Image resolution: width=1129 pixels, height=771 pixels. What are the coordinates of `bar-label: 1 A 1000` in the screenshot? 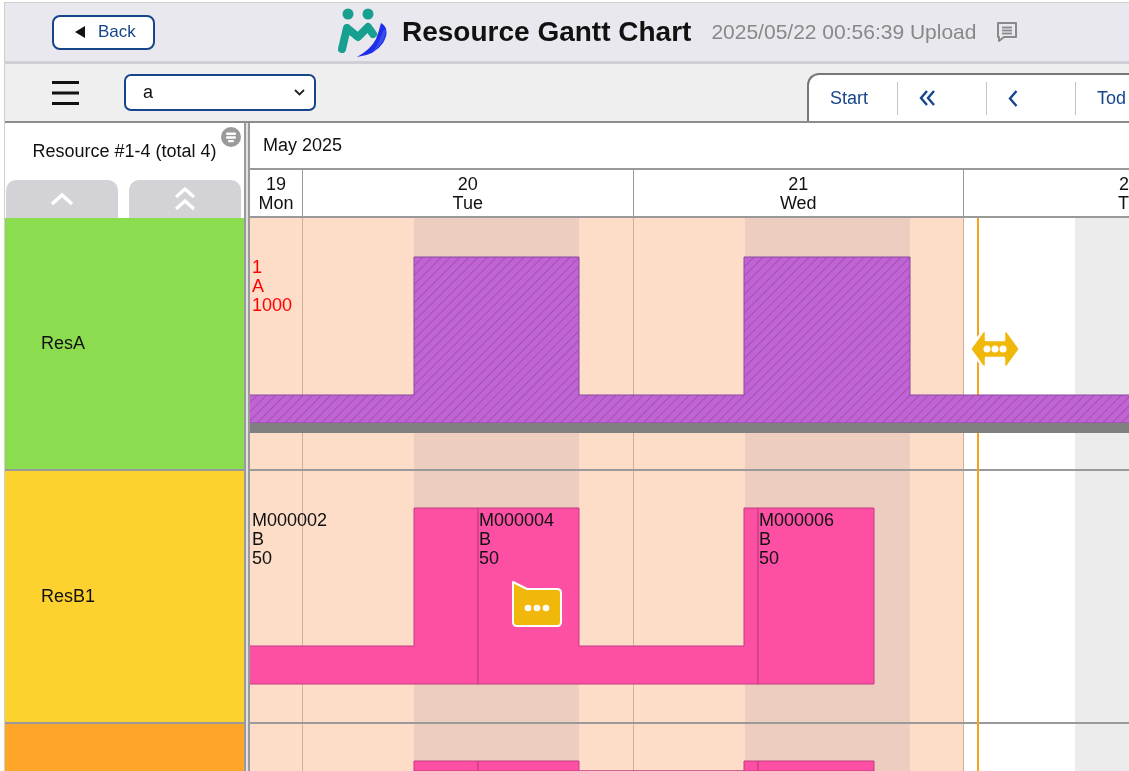 It's located at (272, 286).